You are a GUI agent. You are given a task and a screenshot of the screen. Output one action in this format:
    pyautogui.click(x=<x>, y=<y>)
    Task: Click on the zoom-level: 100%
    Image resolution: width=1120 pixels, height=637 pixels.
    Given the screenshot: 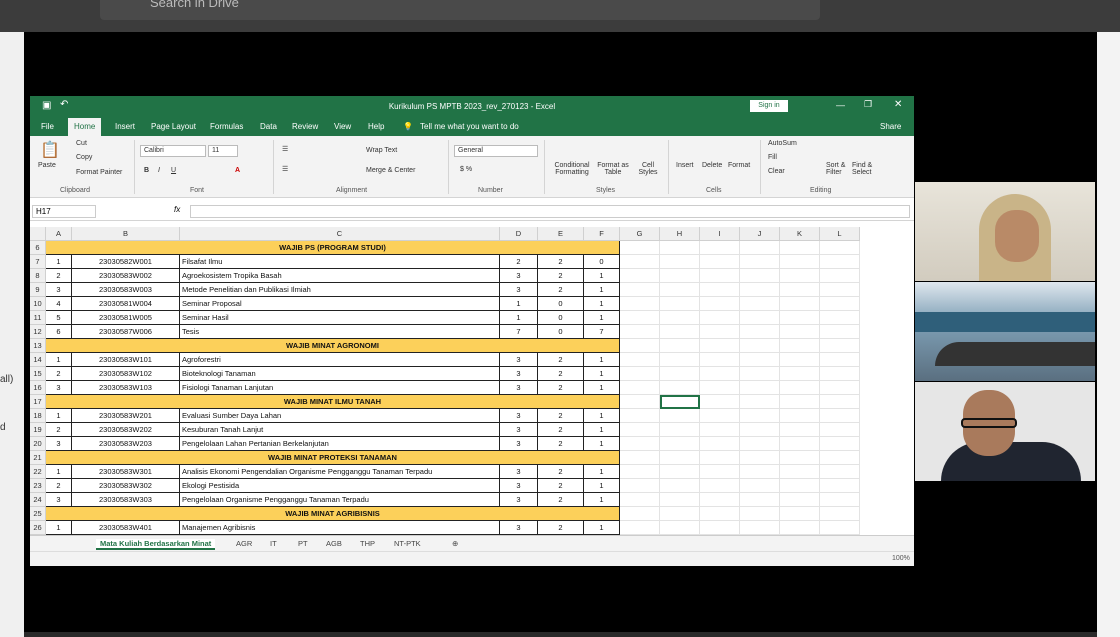 What is the action you would take?
    pyautogui.click(x=901, y=558)
    